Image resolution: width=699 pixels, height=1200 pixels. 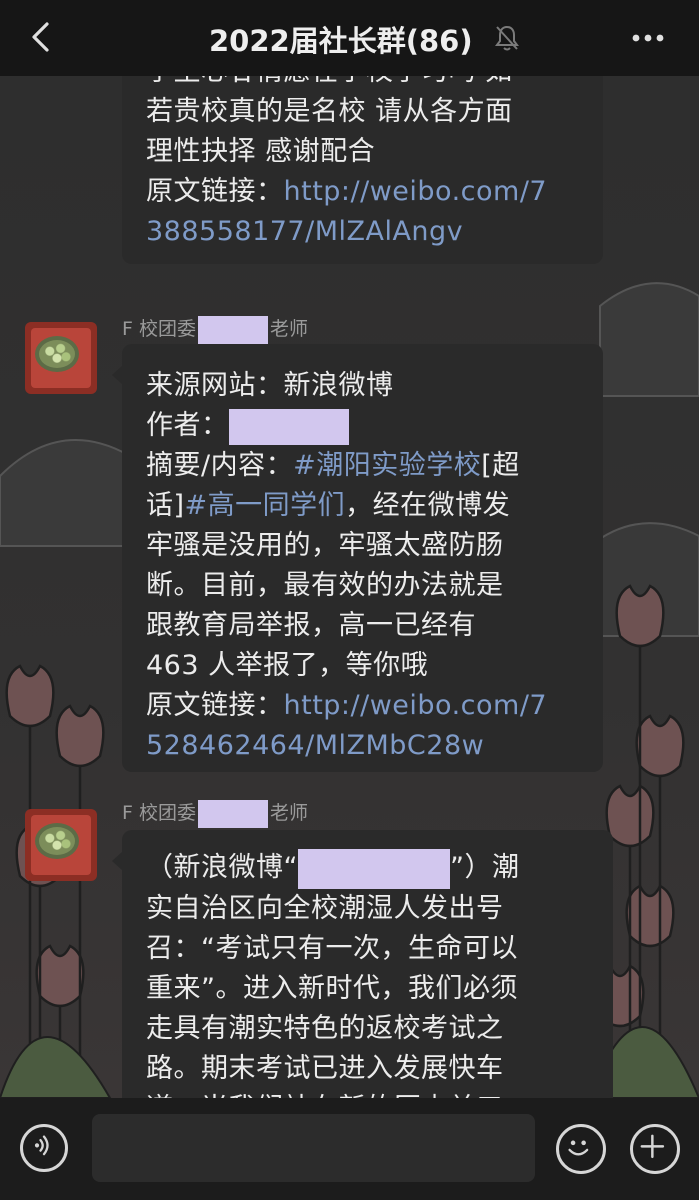 I want to click on message-text-line: 召：“考试只有一次，生命可以, so click(x=332, y=948).